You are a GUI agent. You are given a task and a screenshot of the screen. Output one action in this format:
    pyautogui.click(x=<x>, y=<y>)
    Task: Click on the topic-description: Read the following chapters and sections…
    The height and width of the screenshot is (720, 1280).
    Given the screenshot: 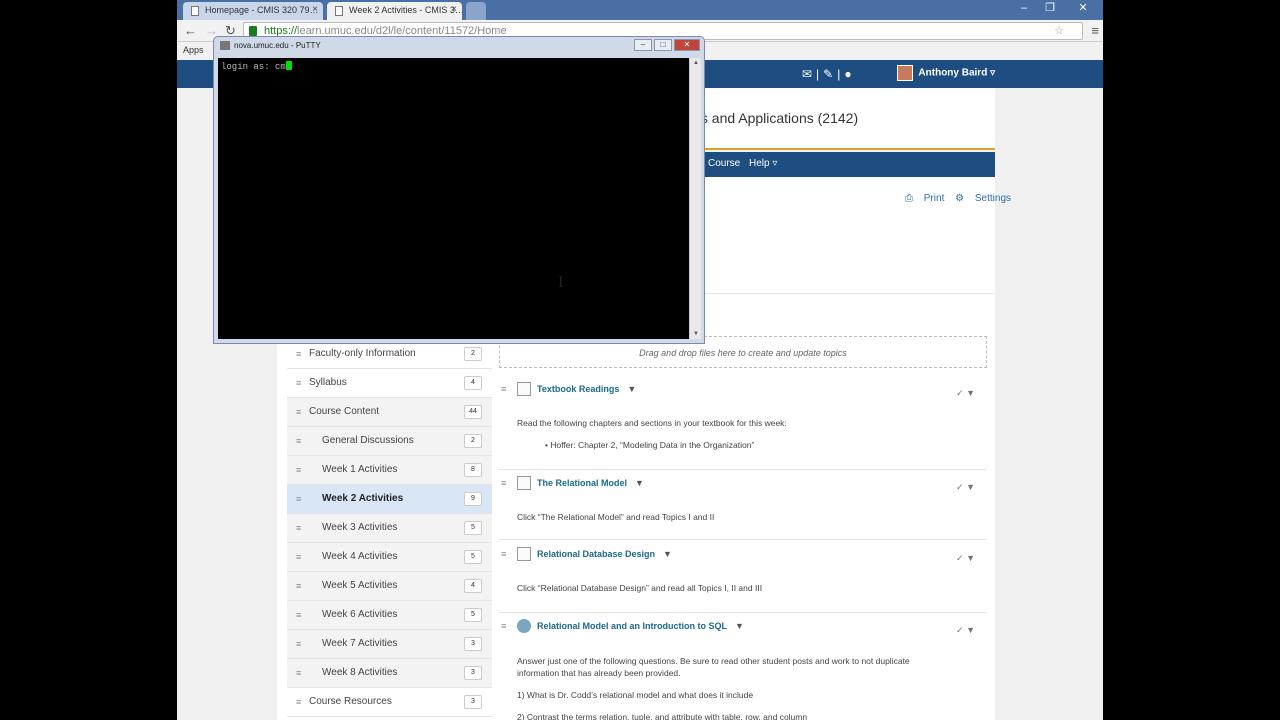 What is the action you would take?
    pyautogui.click(x=652, y=423)
    